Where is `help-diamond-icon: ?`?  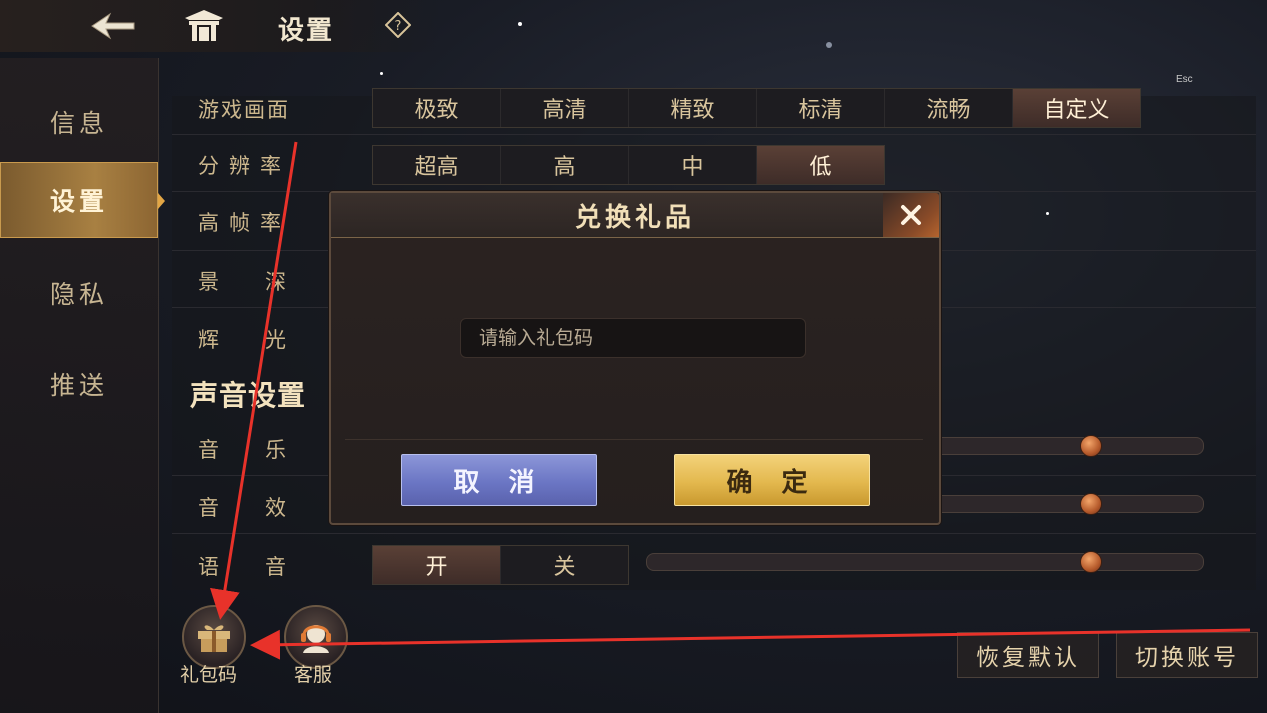
help-diamond-icon: ? is located at coordinates (398, 25).